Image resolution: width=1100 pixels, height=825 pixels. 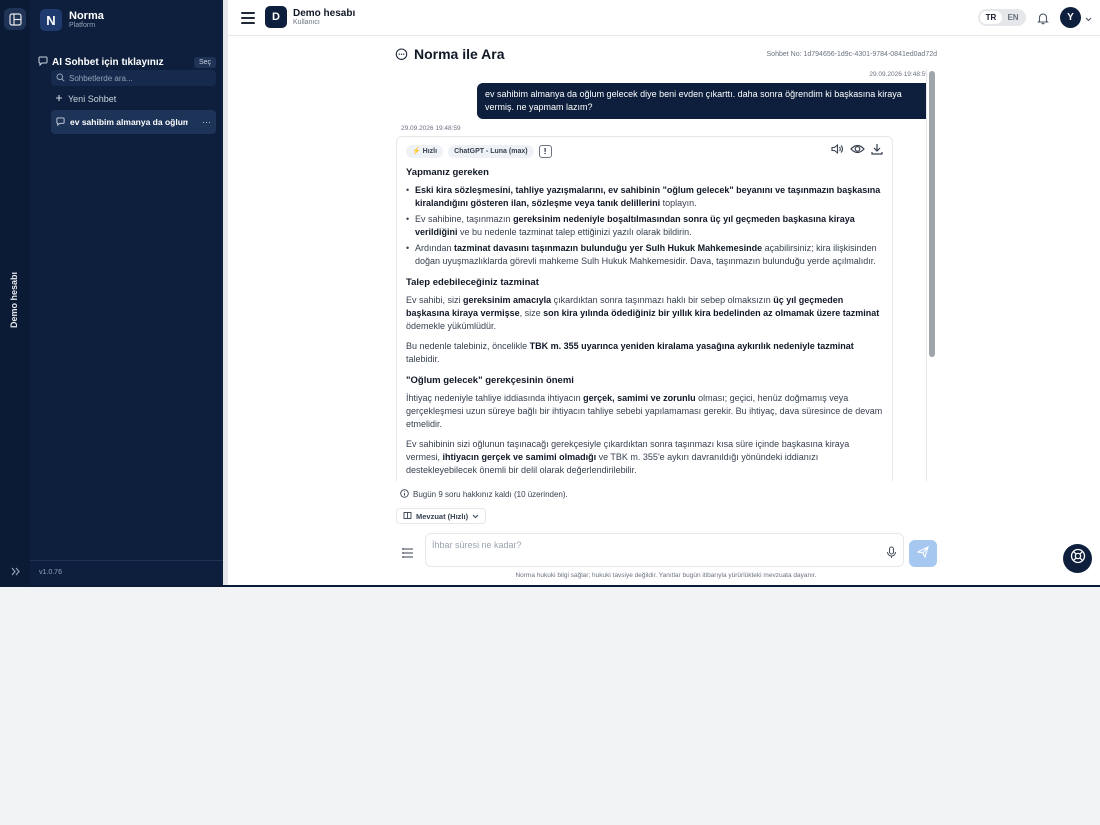 What do you see at coordinates (431, 128) in the screenshot?
I see `assistant-timestamp: 29.09.2026 19:48:59` at bounding box center [431, 128].